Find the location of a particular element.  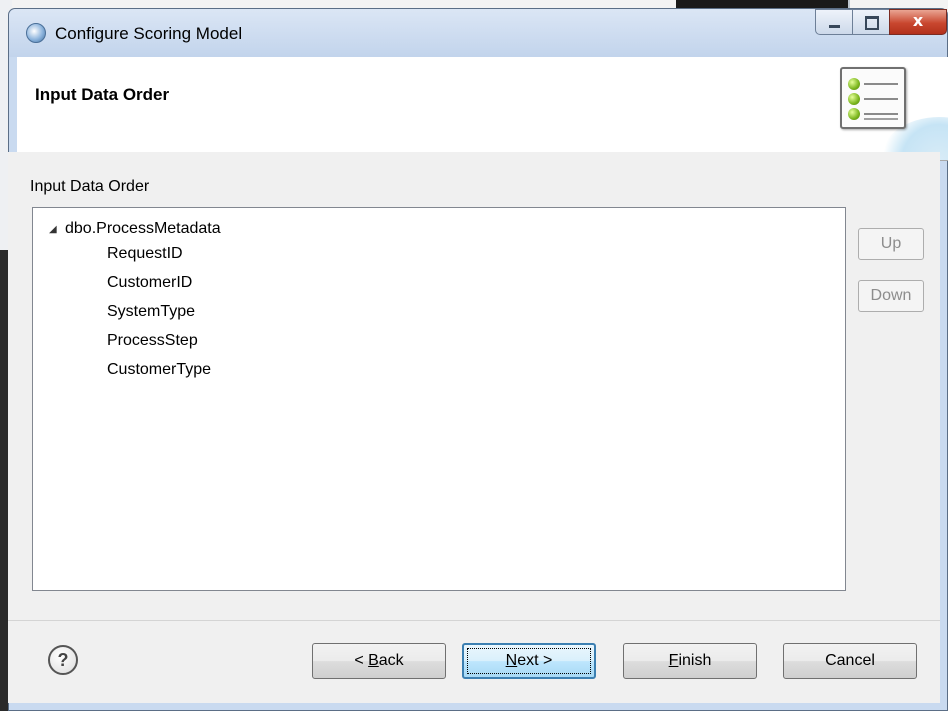

back-button-prefix: < is located at coordinates (361, 660).